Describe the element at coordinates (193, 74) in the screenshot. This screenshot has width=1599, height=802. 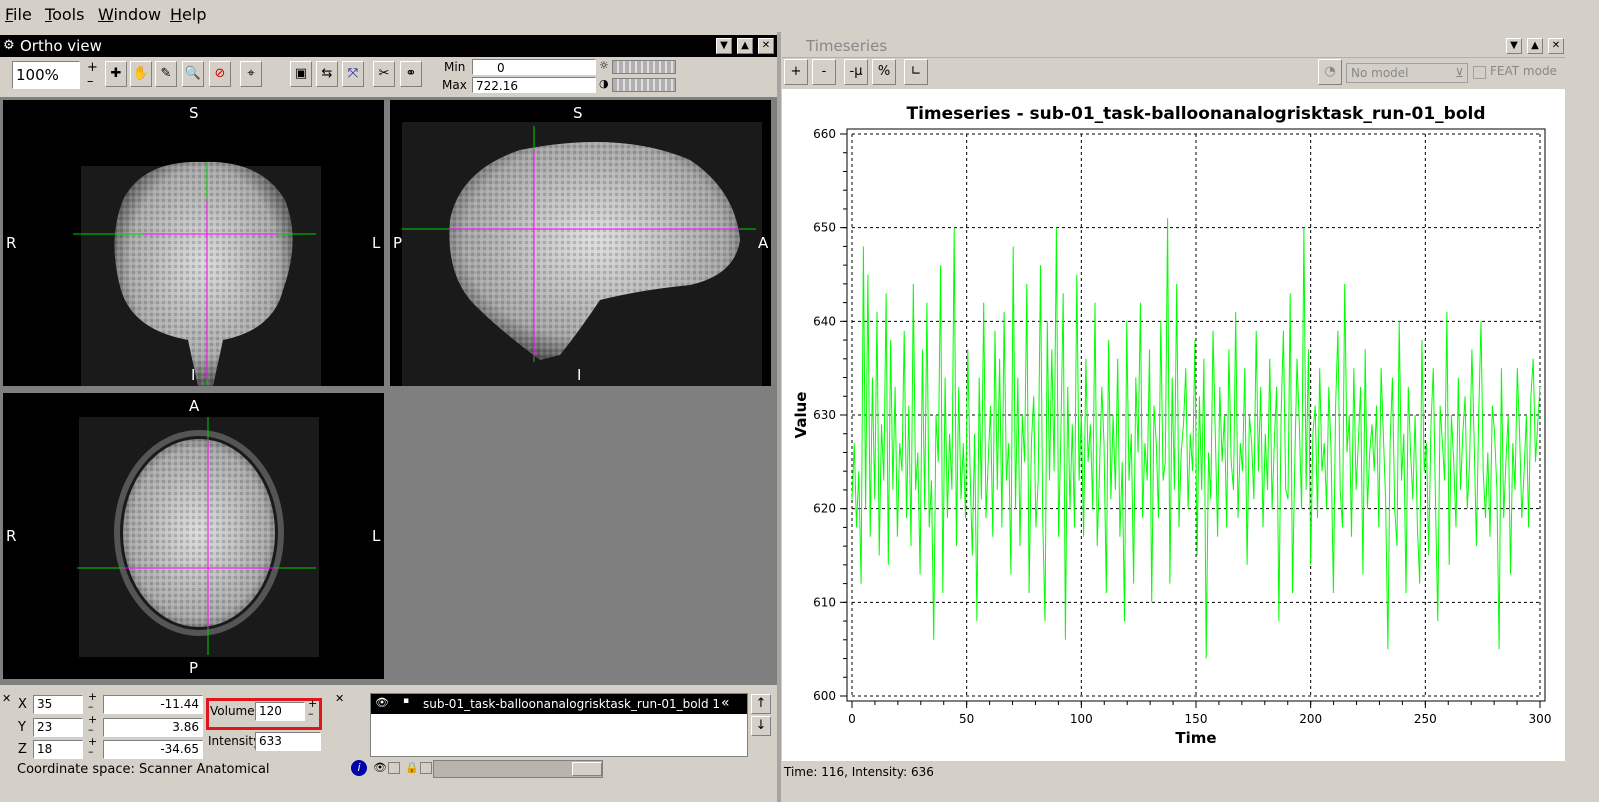
I see `zoom-tool: 🔍` at that location.